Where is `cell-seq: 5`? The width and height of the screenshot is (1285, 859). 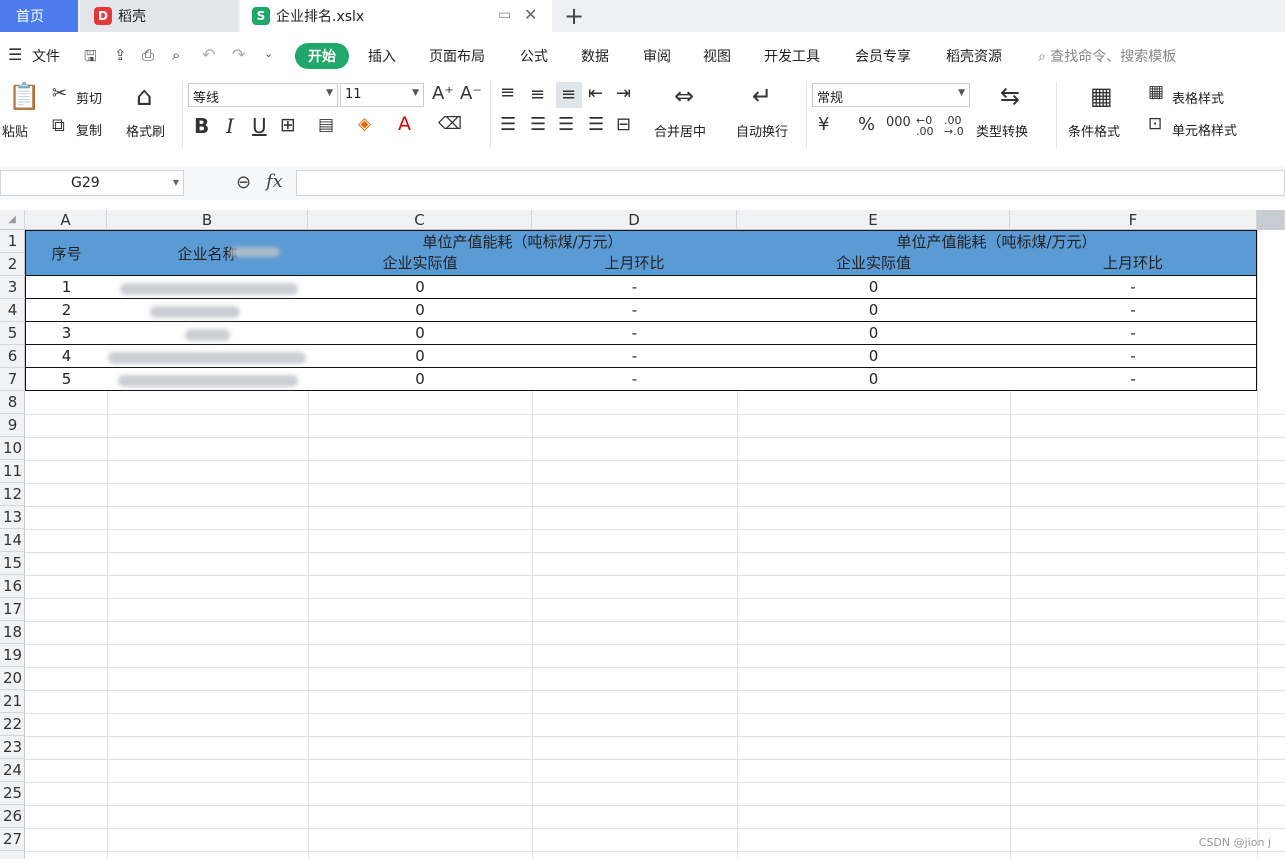 cell-seq: 5 is located at coordinates (66, 379).